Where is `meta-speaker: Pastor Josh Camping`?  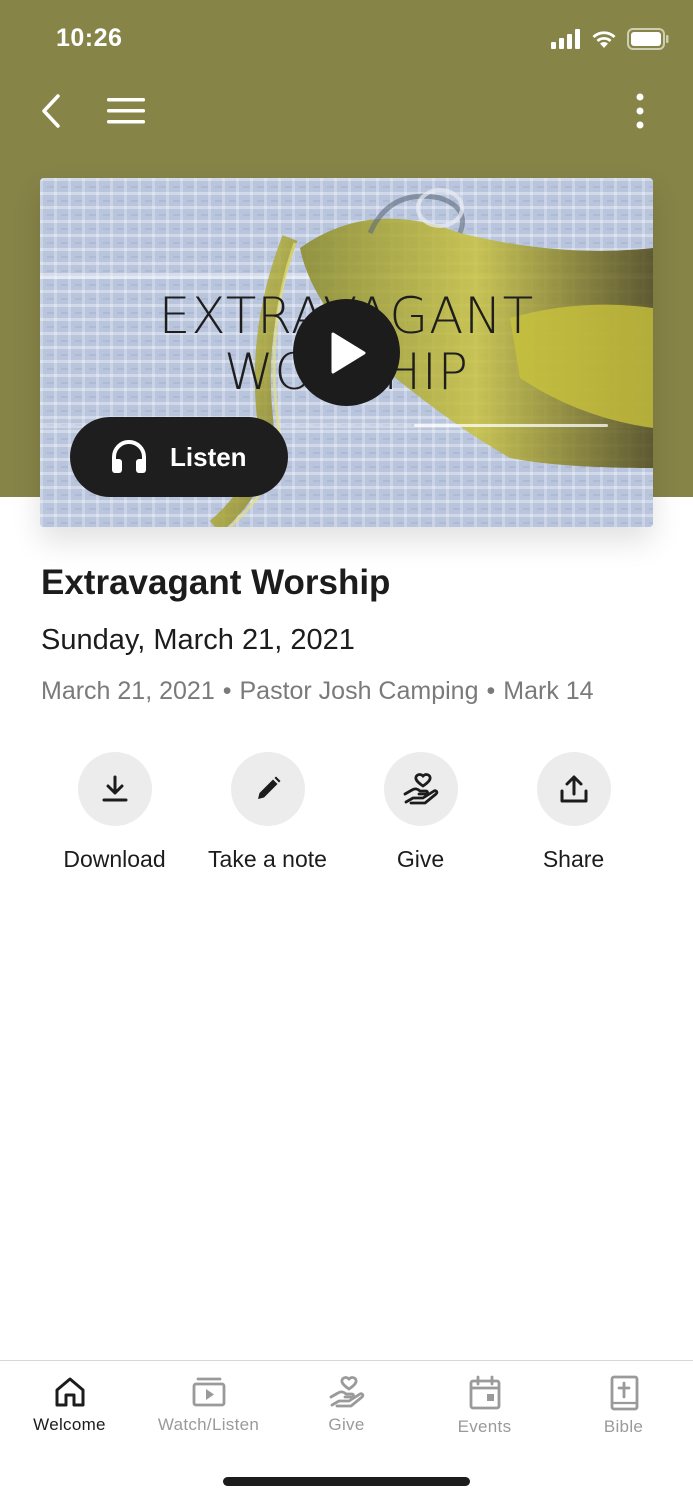
meta-speaker: Pastor Josh Camping is located at coordinates (358, 691).